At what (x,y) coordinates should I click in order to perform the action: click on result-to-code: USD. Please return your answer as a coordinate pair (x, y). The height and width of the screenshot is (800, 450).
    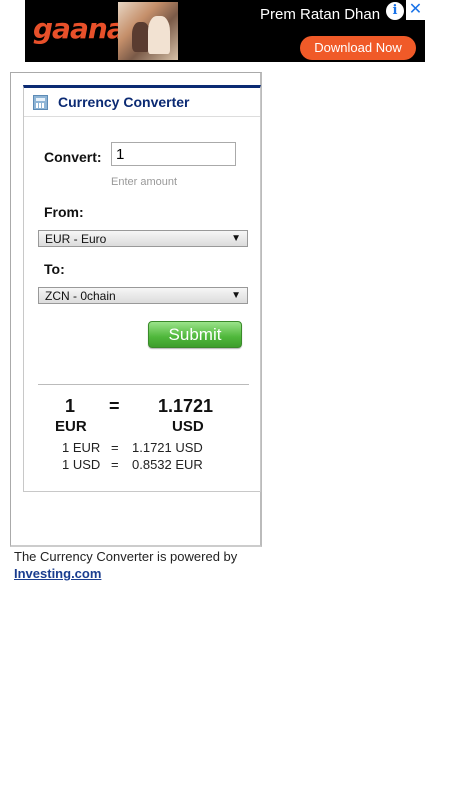
    Looking at the image, I should click on (188, 426).